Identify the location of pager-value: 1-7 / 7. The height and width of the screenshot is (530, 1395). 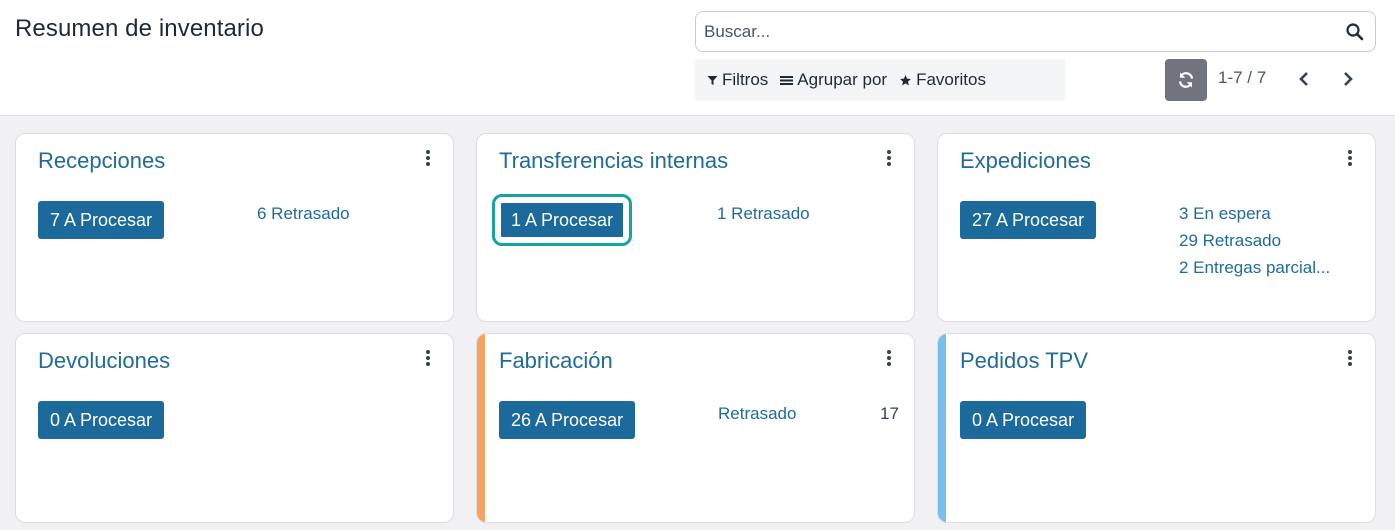
(1242, 78).